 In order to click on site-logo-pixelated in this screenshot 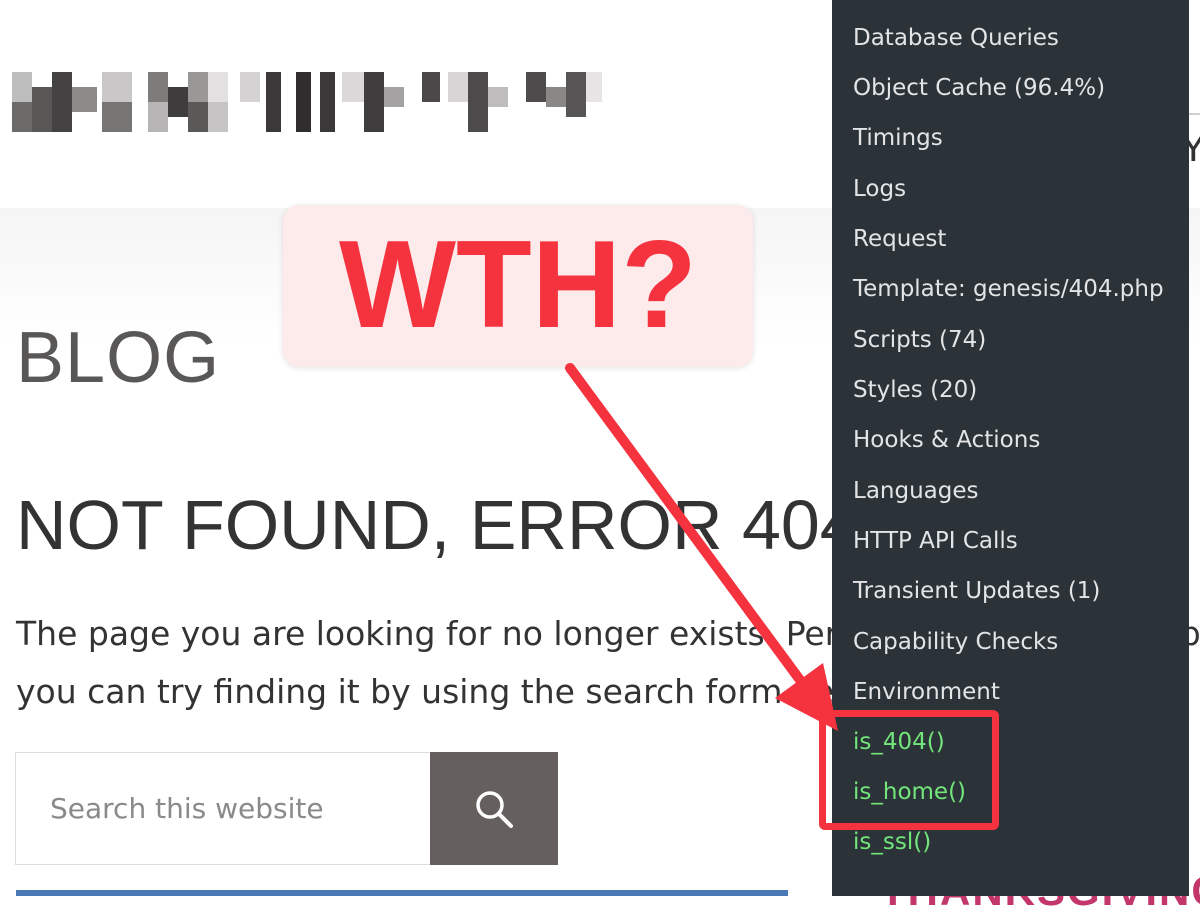, I will do `click(307, 102)`.